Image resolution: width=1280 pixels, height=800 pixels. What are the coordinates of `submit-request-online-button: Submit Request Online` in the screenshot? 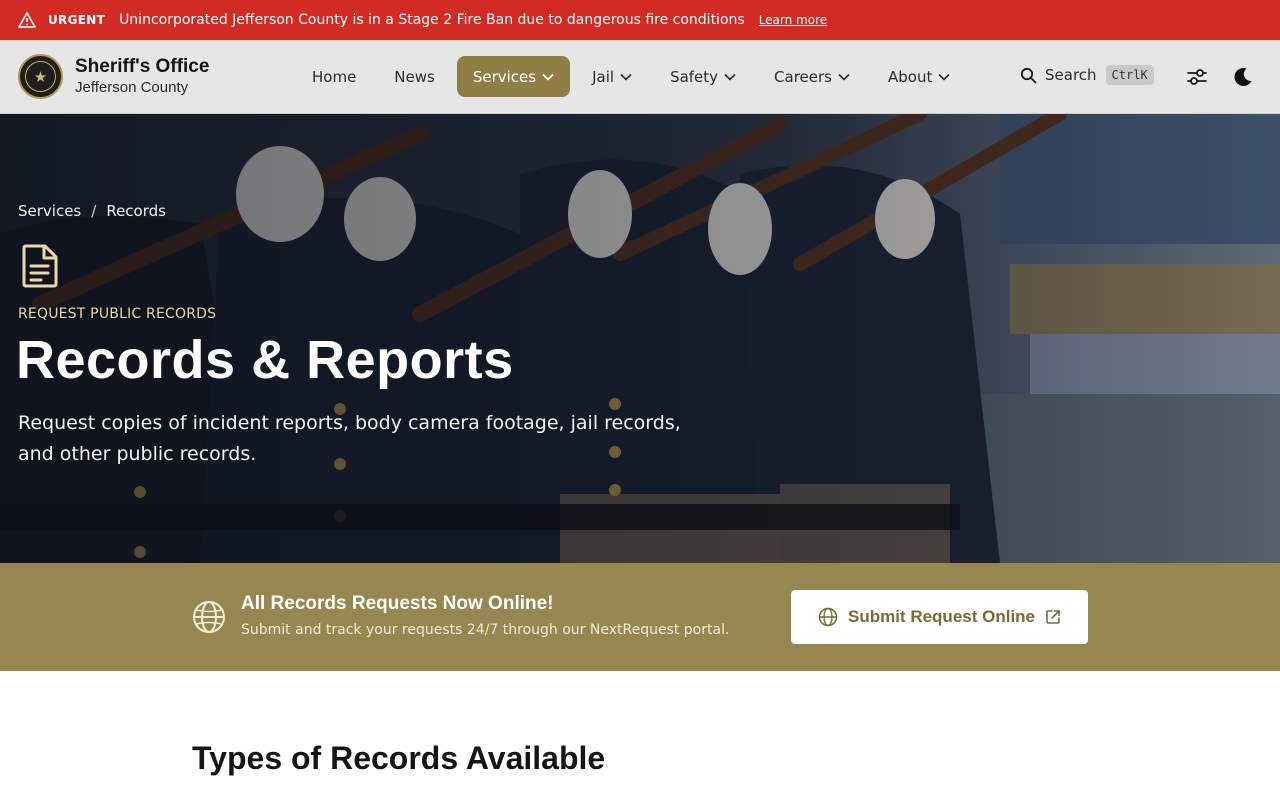 It's located at (939, 617).